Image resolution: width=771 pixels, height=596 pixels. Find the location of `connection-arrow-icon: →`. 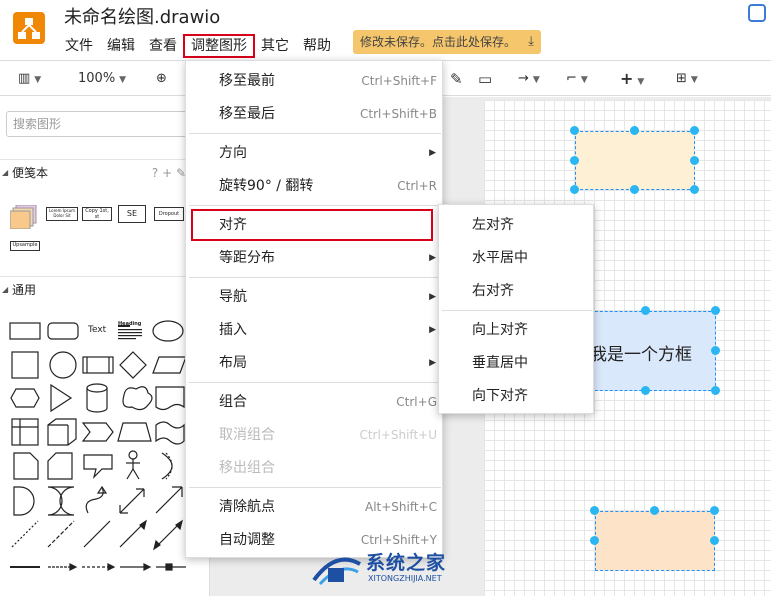

connection-arrow-icon: → is located at coordinates (523, 78).